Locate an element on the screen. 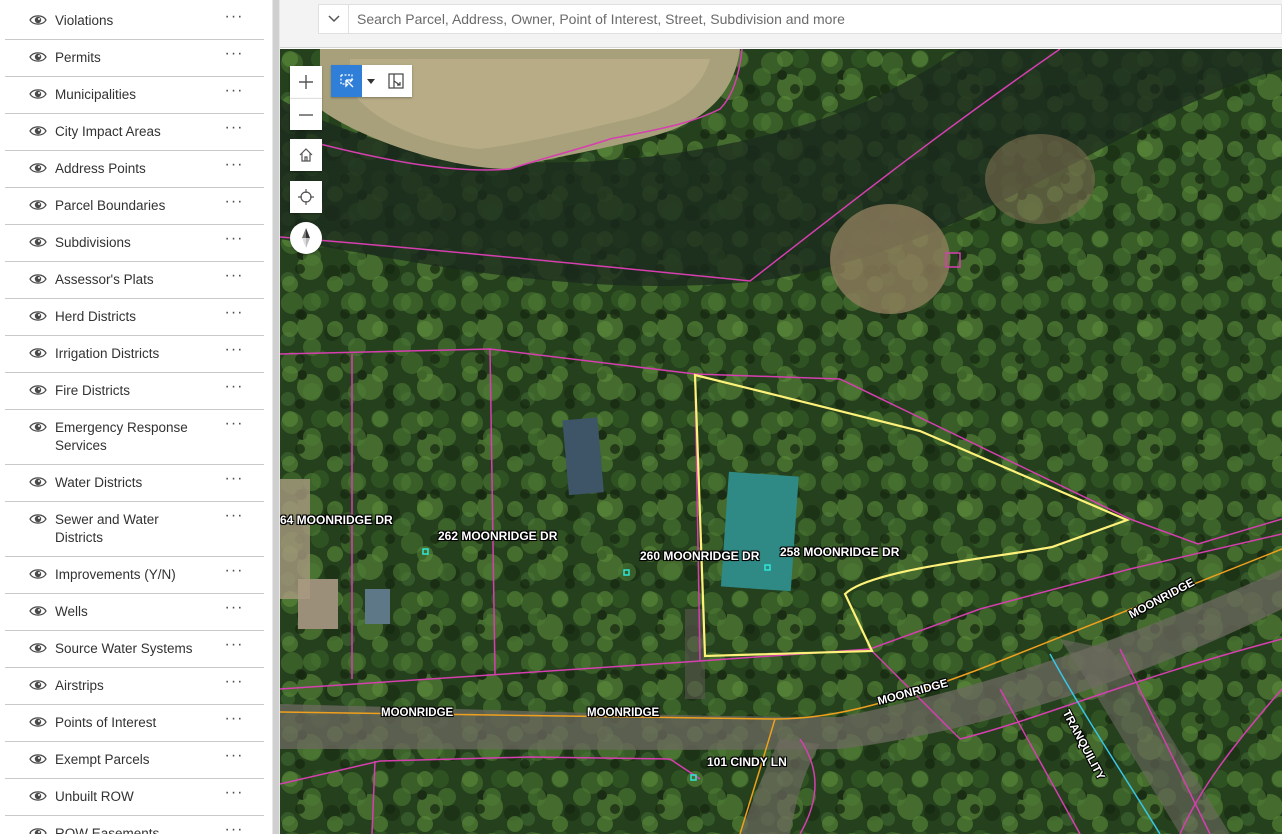 The height and width of the screenshot is (834, 1282). locate-button is located at coordinates (306, 197).